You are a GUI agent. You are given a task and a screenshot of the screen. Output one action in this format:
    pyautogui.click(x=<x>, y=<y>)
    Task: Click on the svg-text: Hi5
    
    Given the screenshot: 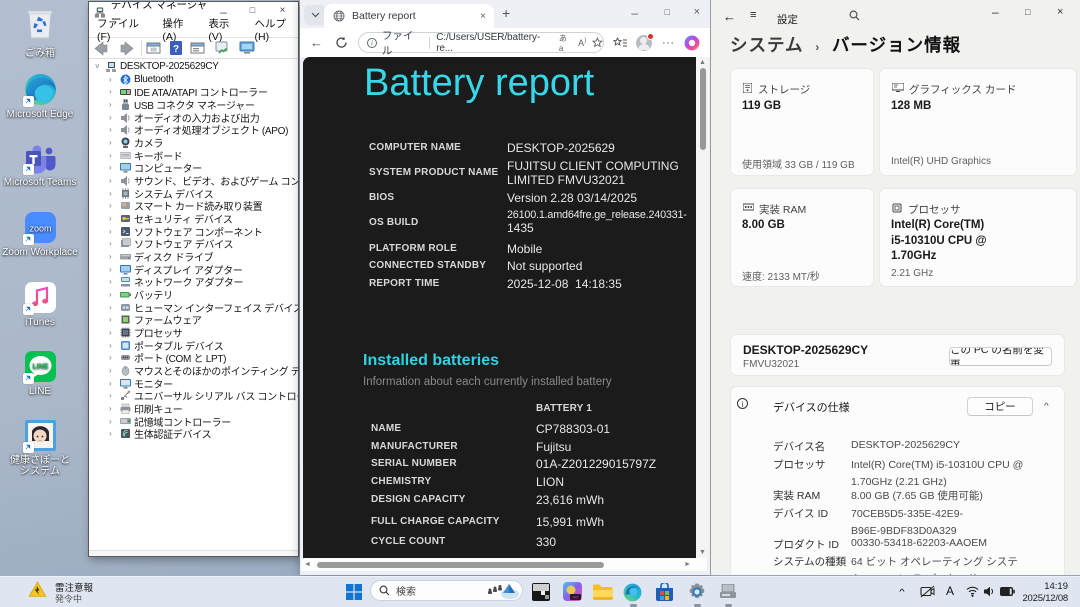 What is the action you would take?
    pyautogui.click(x=575, y=597)
    